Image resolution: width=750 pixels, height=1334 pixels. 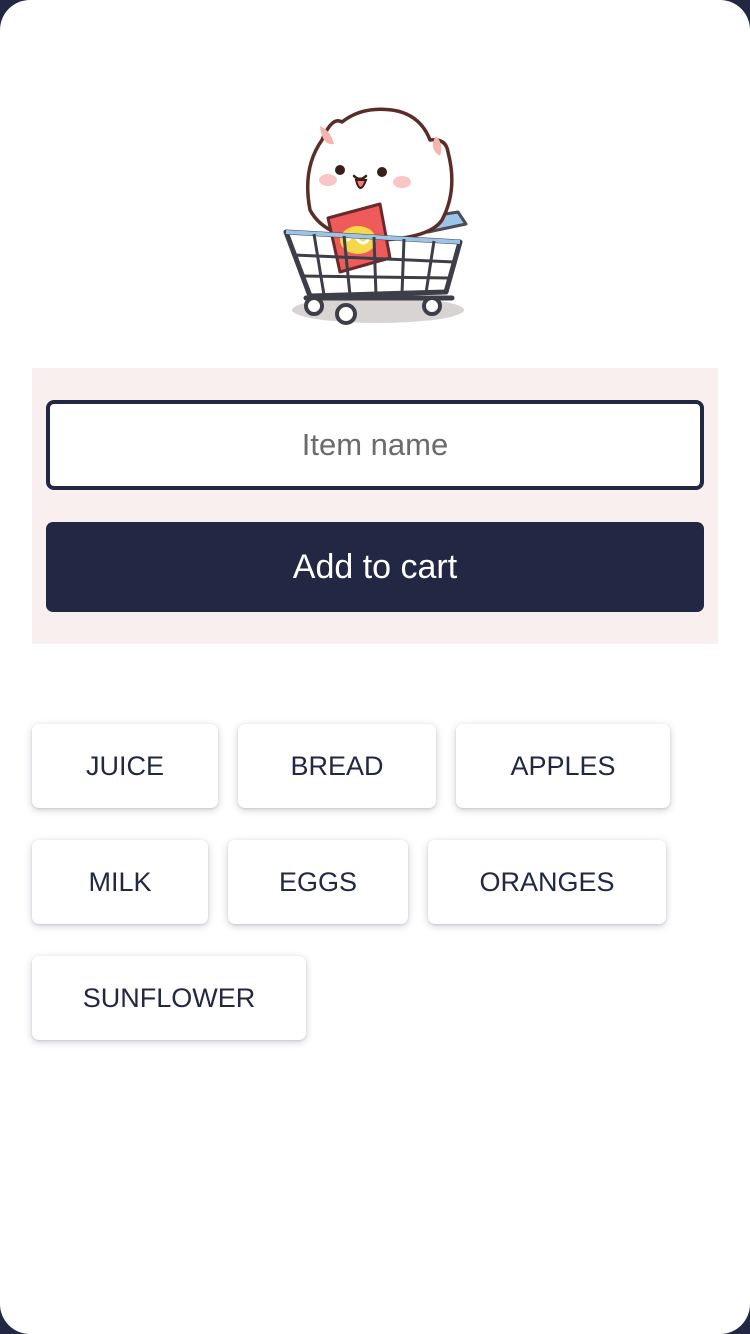 I want to click on item-chip-bread: BREAD, so click(x=337, y=766).